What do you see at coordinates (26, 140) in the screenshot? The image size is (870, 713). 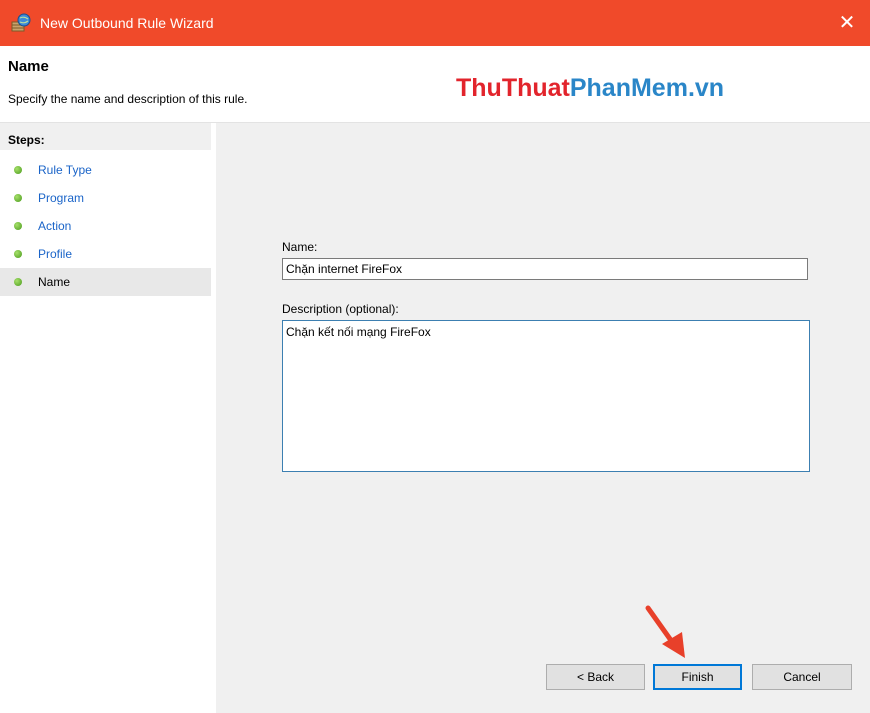 I see `steps-heading: Steps:` at bounding box center [26, 140].